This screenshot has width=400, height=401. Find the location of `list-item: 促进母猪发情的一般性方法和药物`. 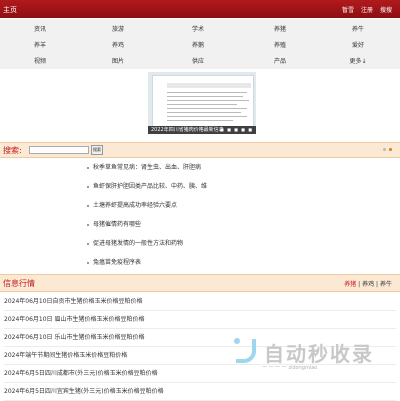

list-item: 促进母猪发情的一般性方法和药物 is located at coordinates (190, 244).